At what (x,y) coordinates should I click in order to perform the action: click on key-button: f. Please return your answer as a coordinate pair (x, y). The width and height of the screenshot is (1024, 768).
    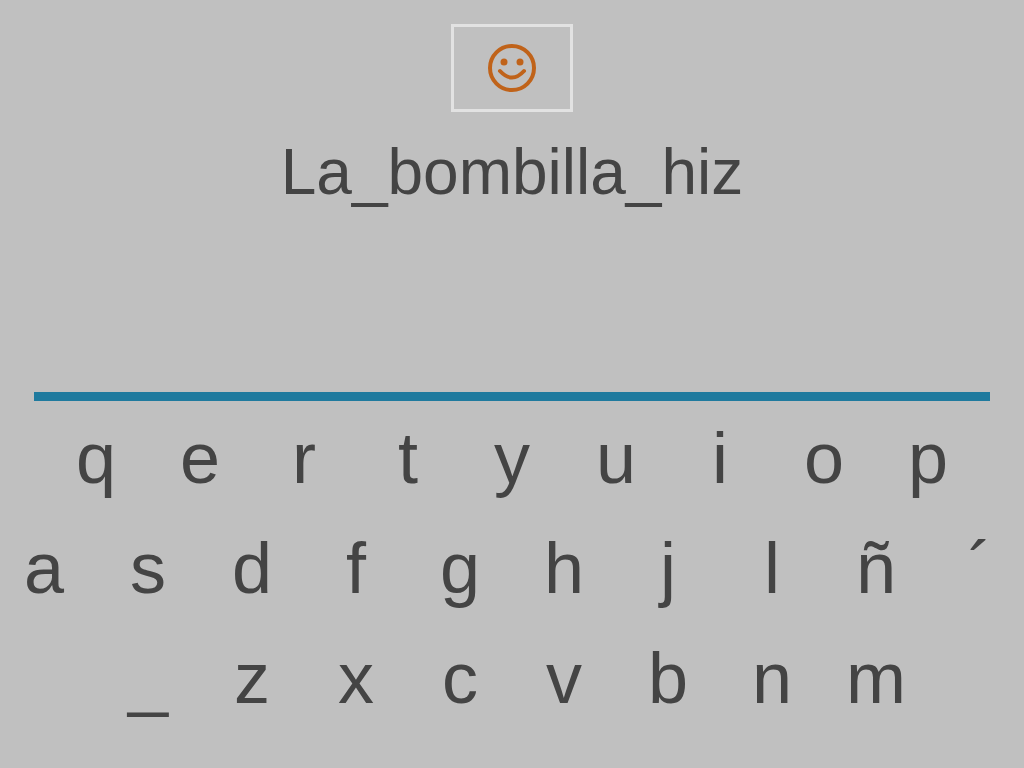
    Looking at the image, I should click on (356, 568).